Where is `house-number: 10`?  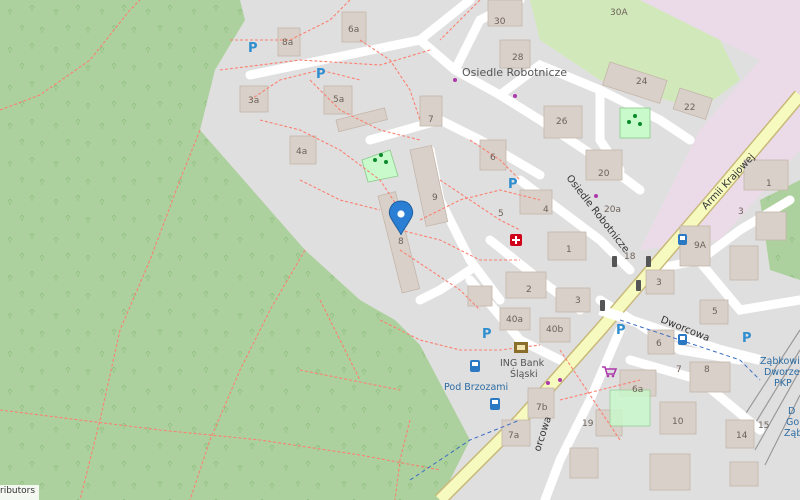
house-number: 10 is located at coordinates (678, 422).